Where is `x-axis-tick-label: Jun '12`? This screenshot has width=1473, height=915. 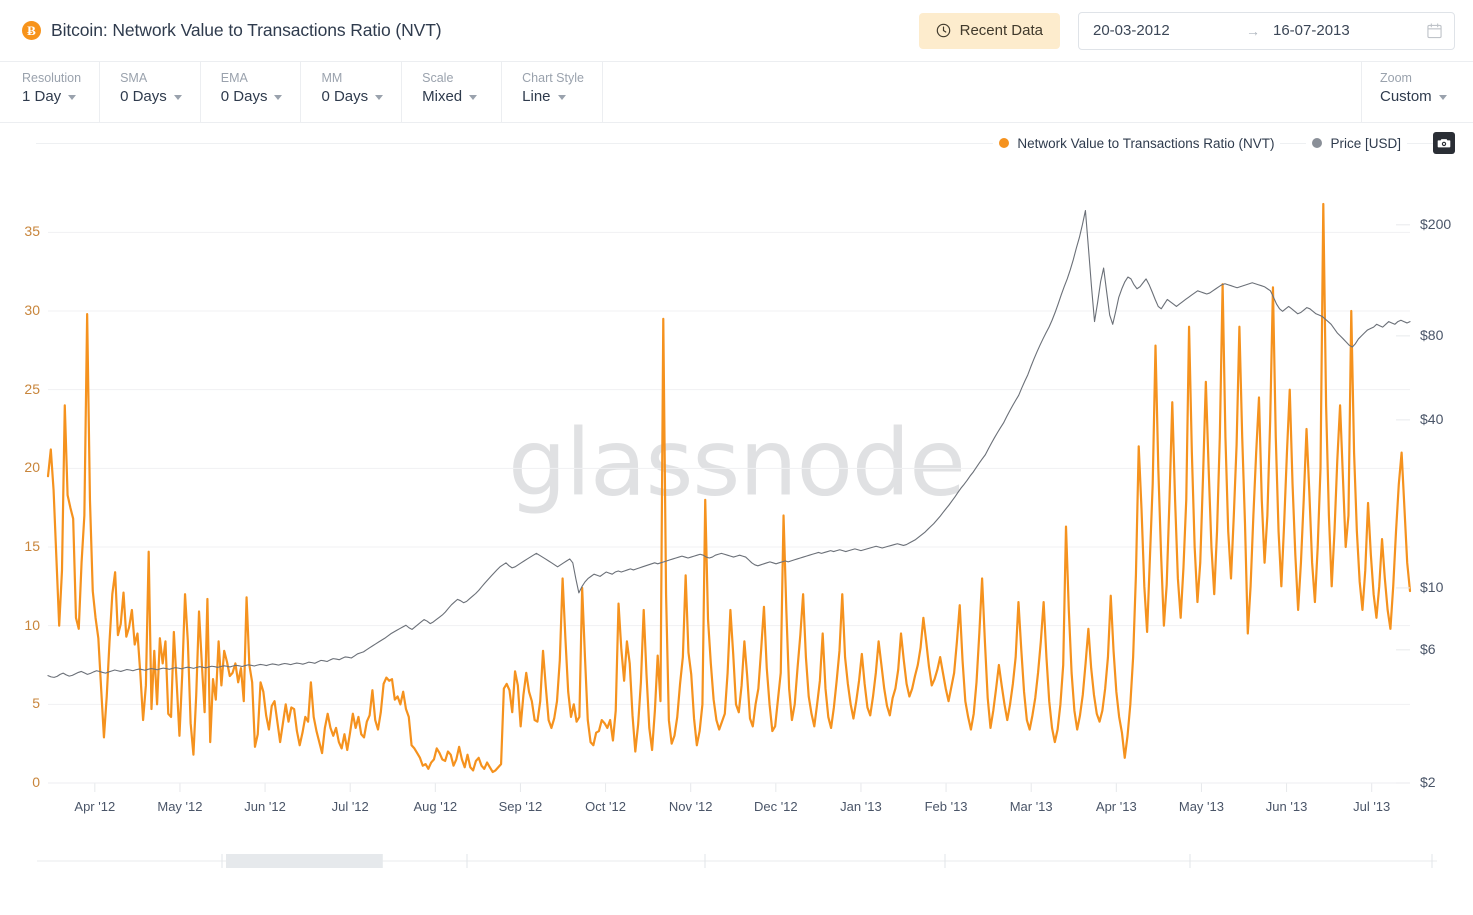 x-axis-tick-label: Jun '12 is located at coordinates (265, 806).